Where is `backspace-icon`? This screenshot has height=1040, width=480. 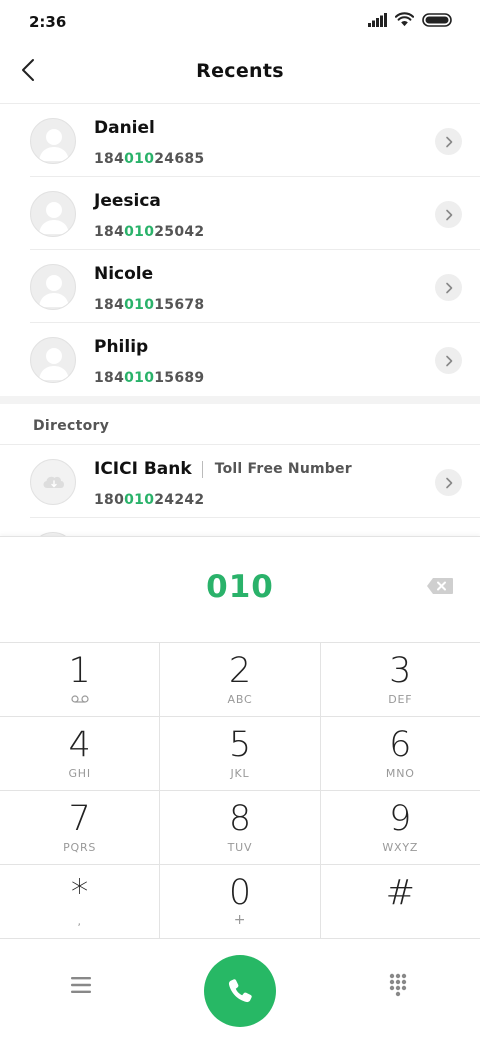 backspace-icon is located at coordinates (440, 586).